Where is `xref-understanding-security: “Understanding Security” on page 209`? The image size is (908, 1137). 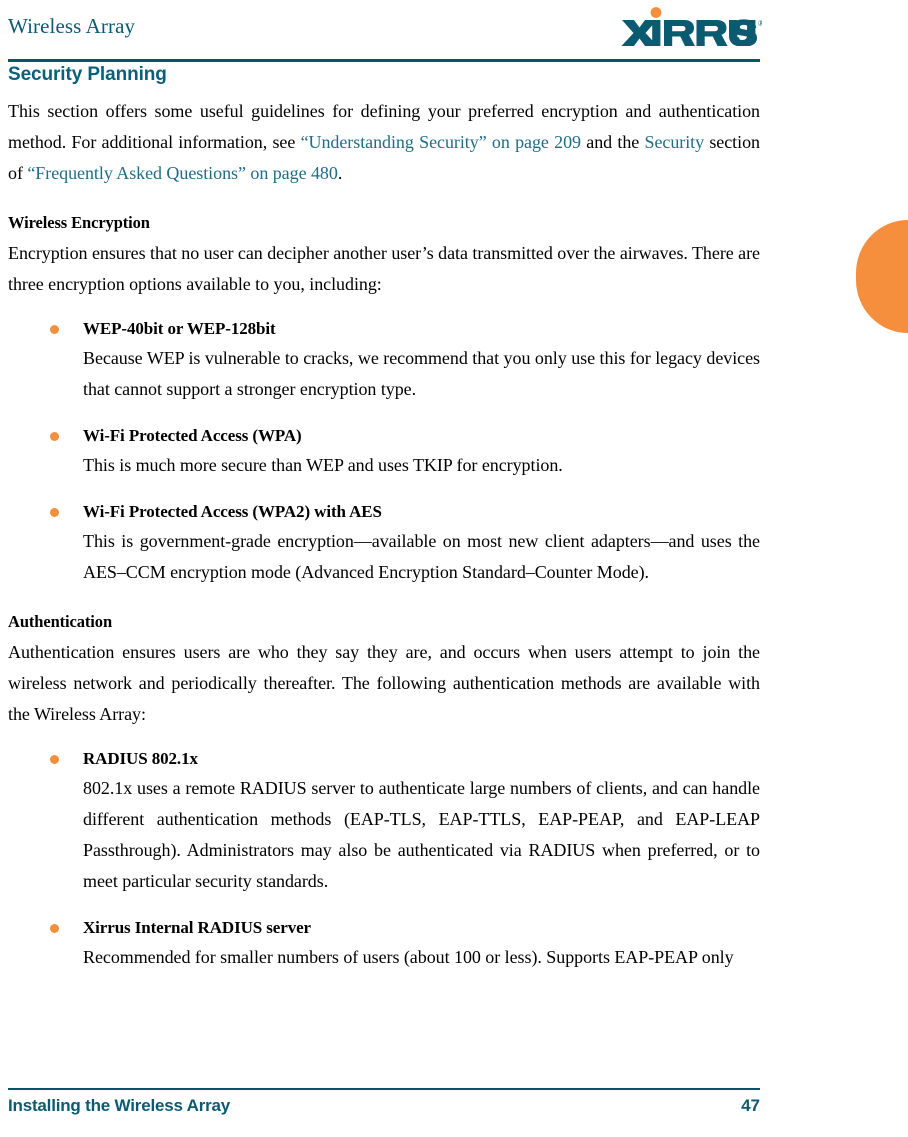
xref-understanding-security: “Understanding Security” on page 209 is located at coordinates (441, 142).